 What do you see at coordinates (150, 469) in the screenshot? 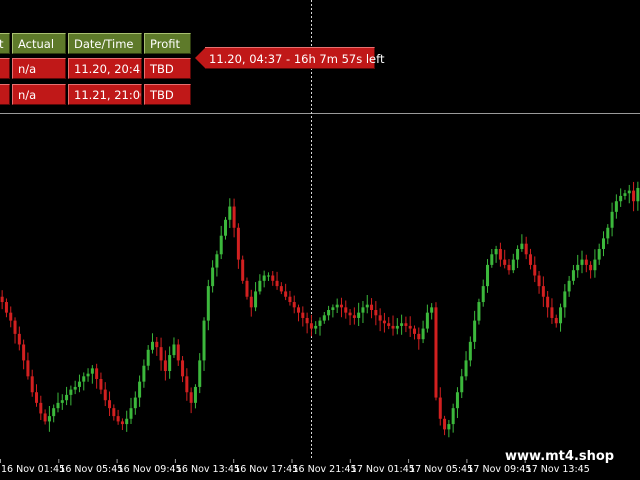
I see `time-axis-label: 16 Nov 09:45` at bounding box center [150, 469].